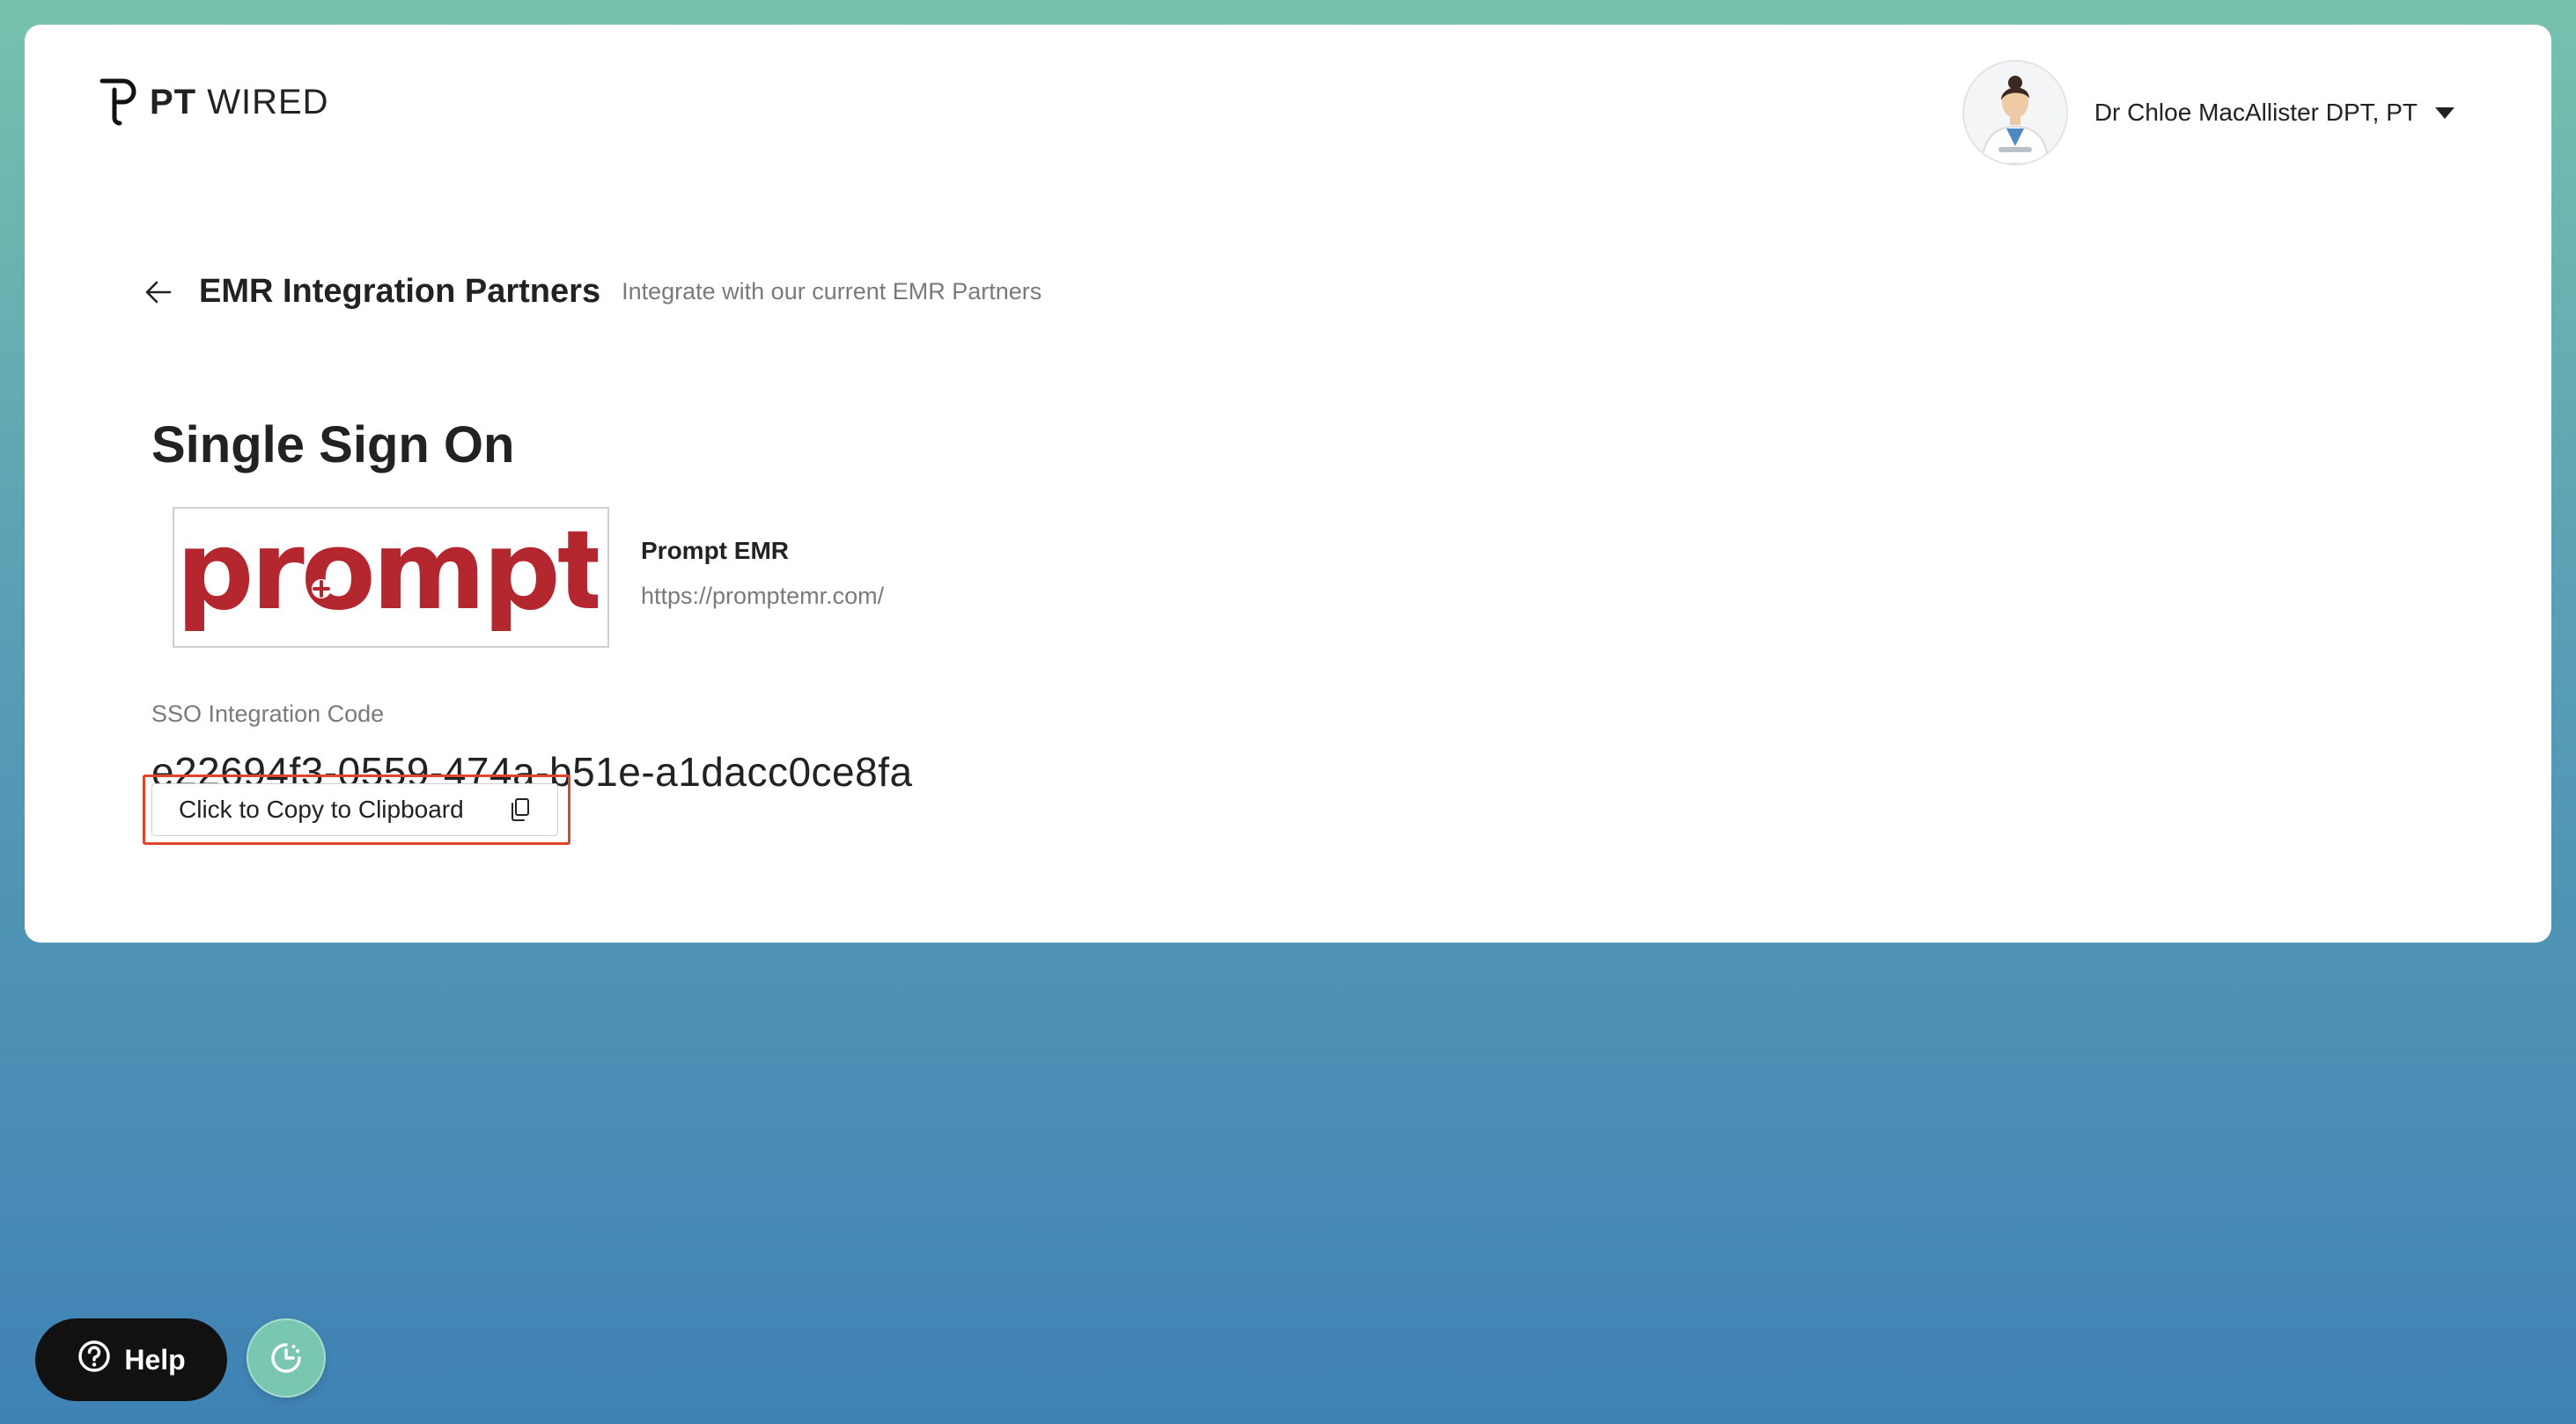  I want to click on prompt-emr-logo: prompt, so click(391, 577).